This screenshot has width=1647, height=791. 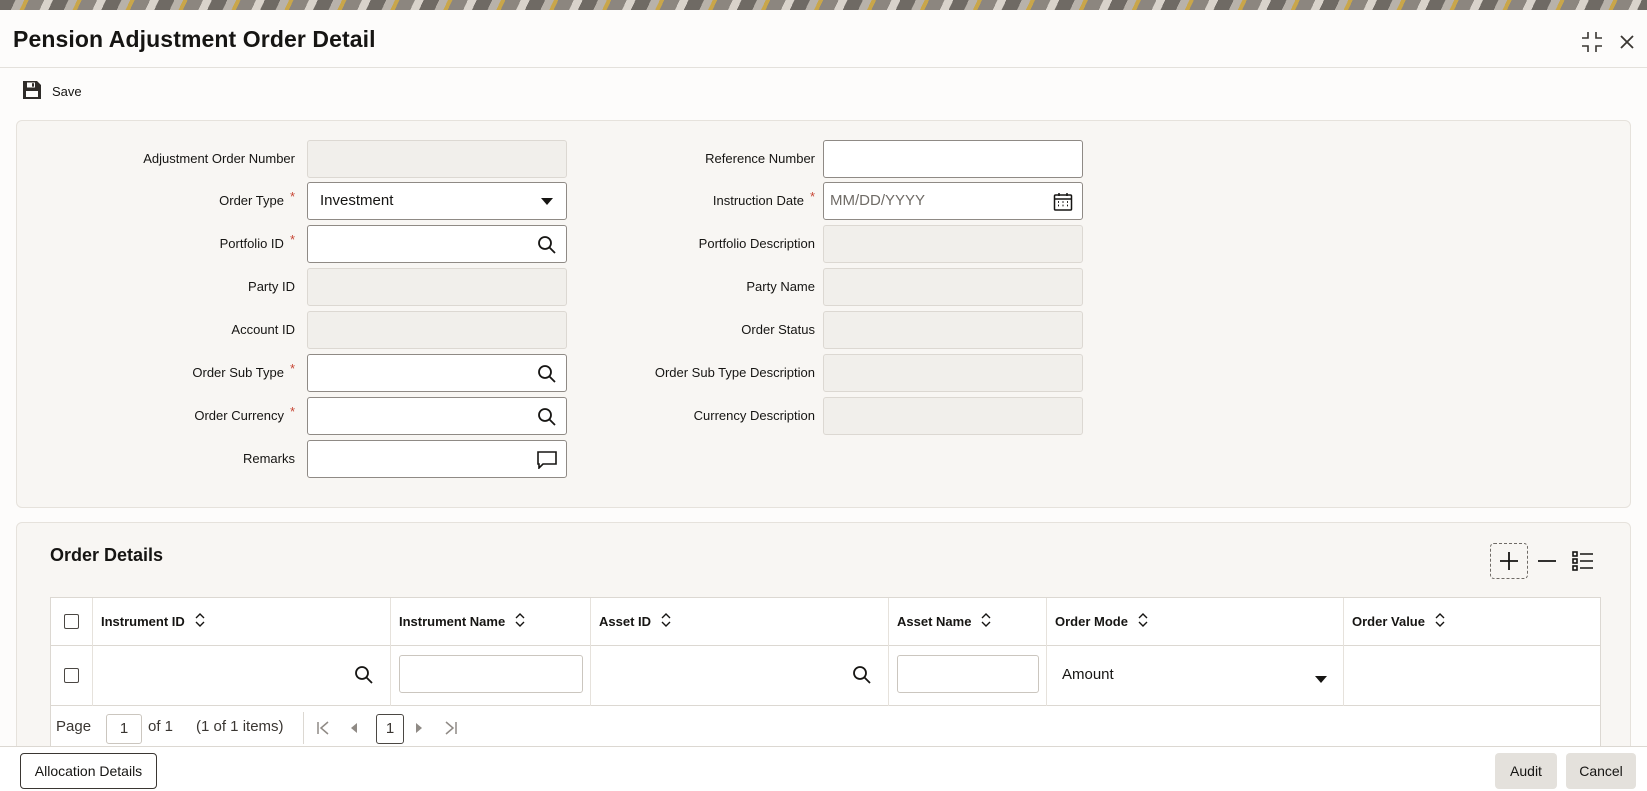 What do you see at coordinates (437, 373) in the screenshot?
I see `order-sub-type-input` at bounding box center [437, 373].